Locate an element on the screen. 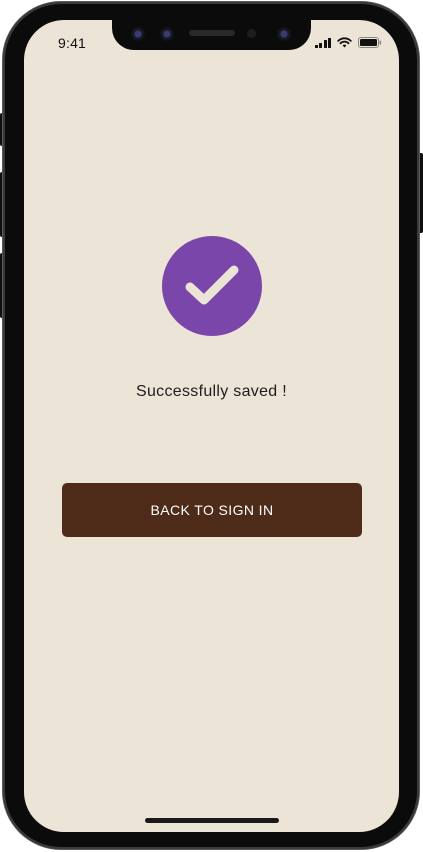  checkmark-icon is located at coordinates (212, 285).